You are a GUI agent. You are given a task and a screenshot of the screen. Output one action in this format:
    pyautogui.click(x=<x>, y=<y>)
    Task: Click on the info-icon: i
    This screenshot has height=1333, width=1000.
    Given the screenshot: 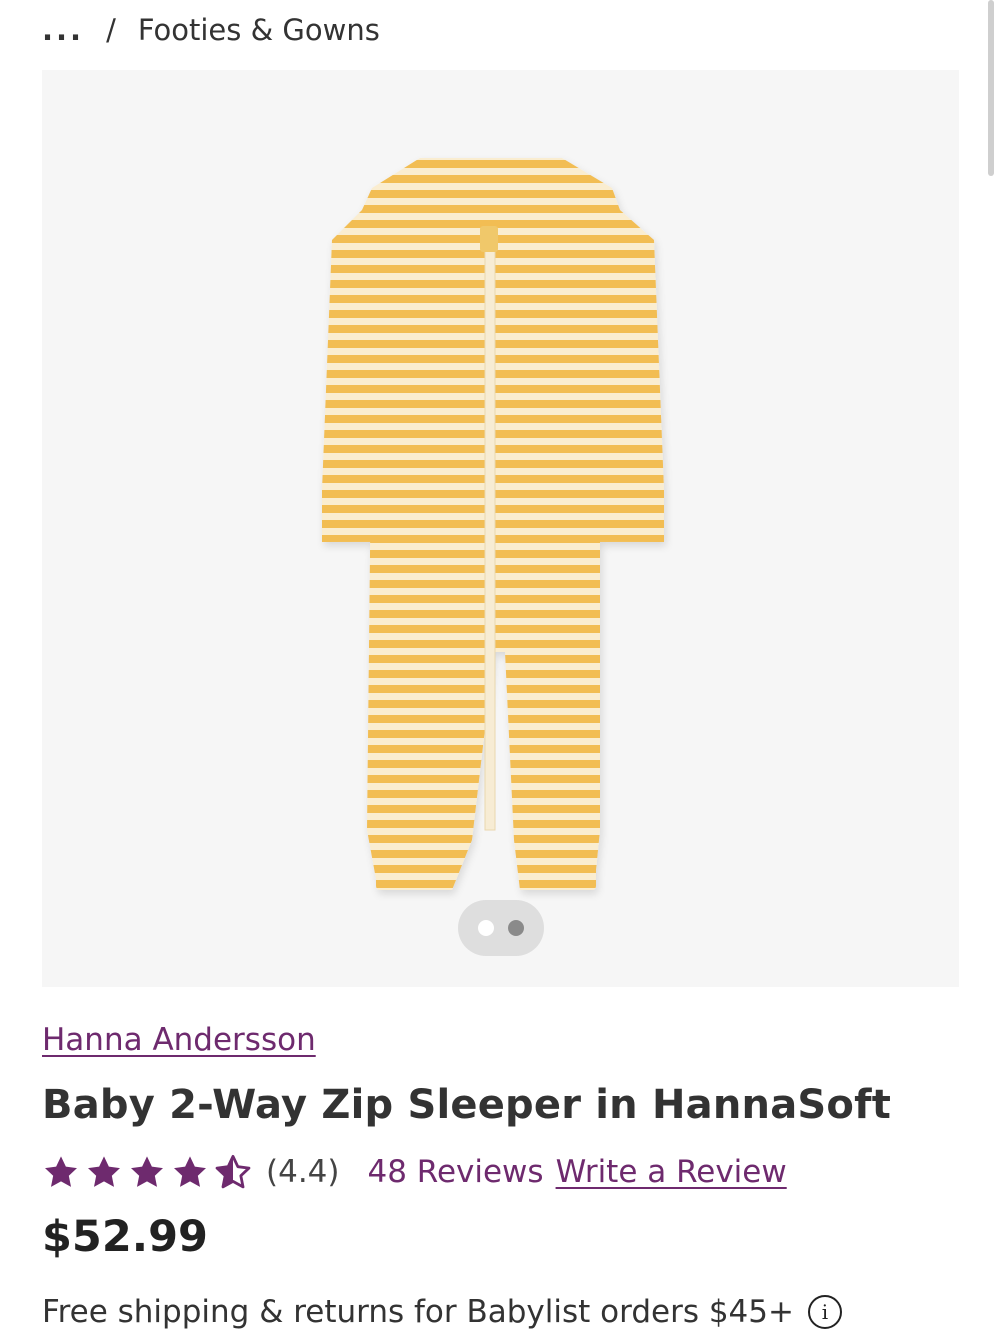 What is the action you would take?
    pyautogui.click(x=824, y=1312)
    